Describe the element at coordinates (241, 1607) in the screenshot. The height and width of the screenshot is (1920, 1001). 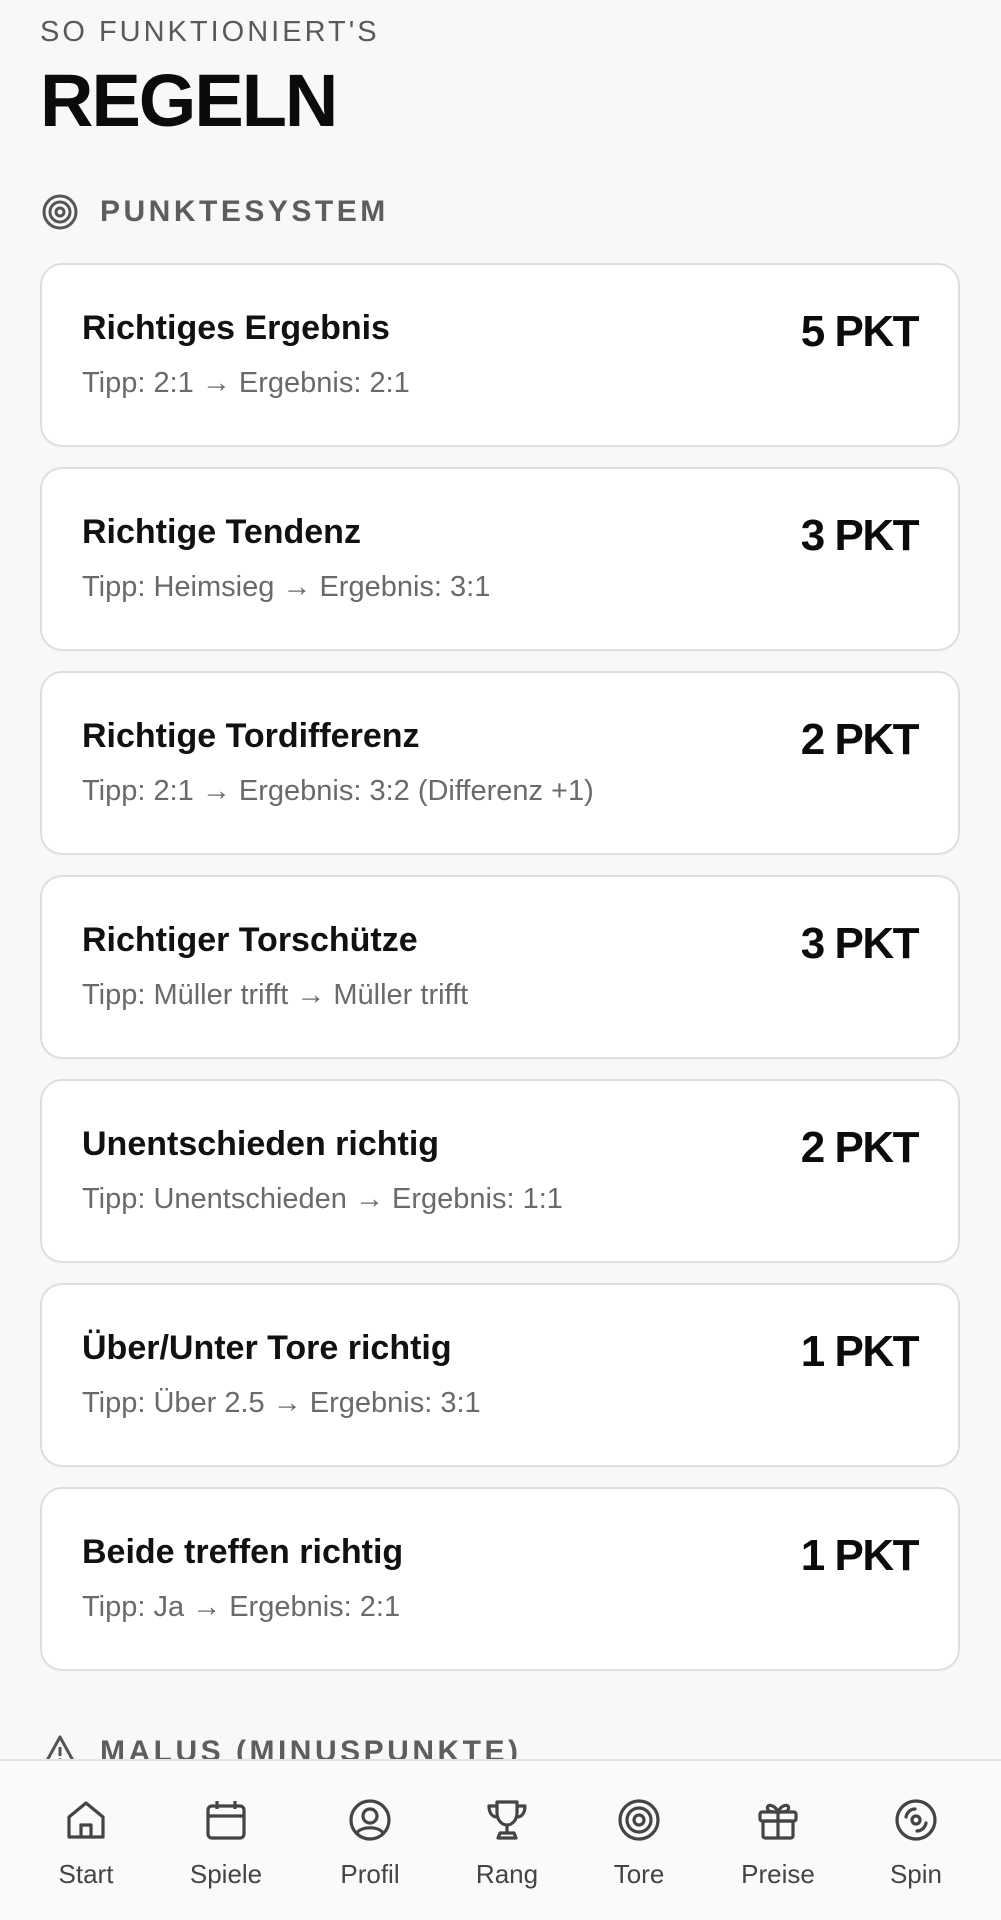
I see `rule-example: Tipp: Ja → Ergebnis: 2:1` at that location.